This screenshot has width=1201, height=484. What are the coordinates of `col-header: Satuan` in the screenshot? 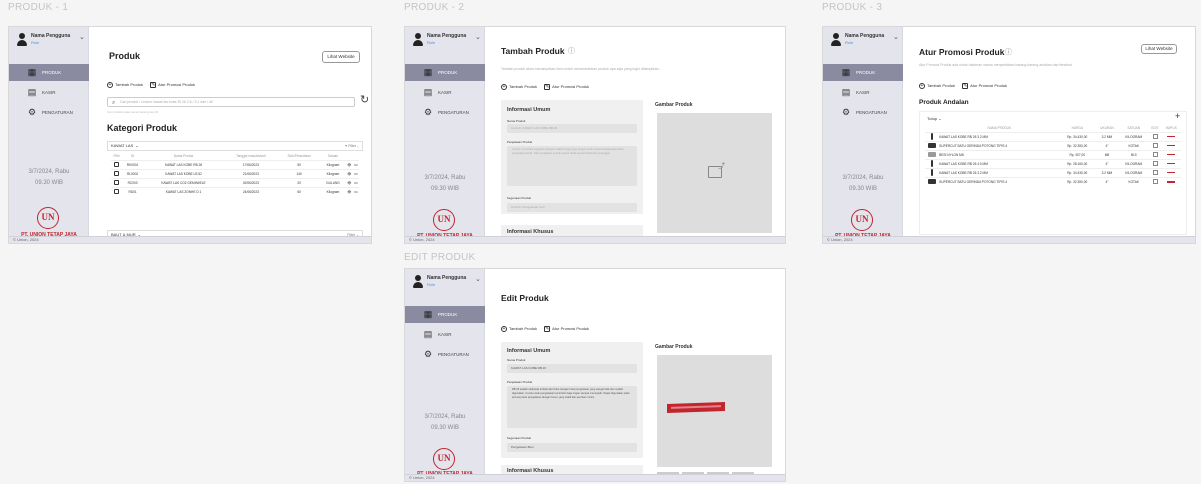 It's located at (333, 156).